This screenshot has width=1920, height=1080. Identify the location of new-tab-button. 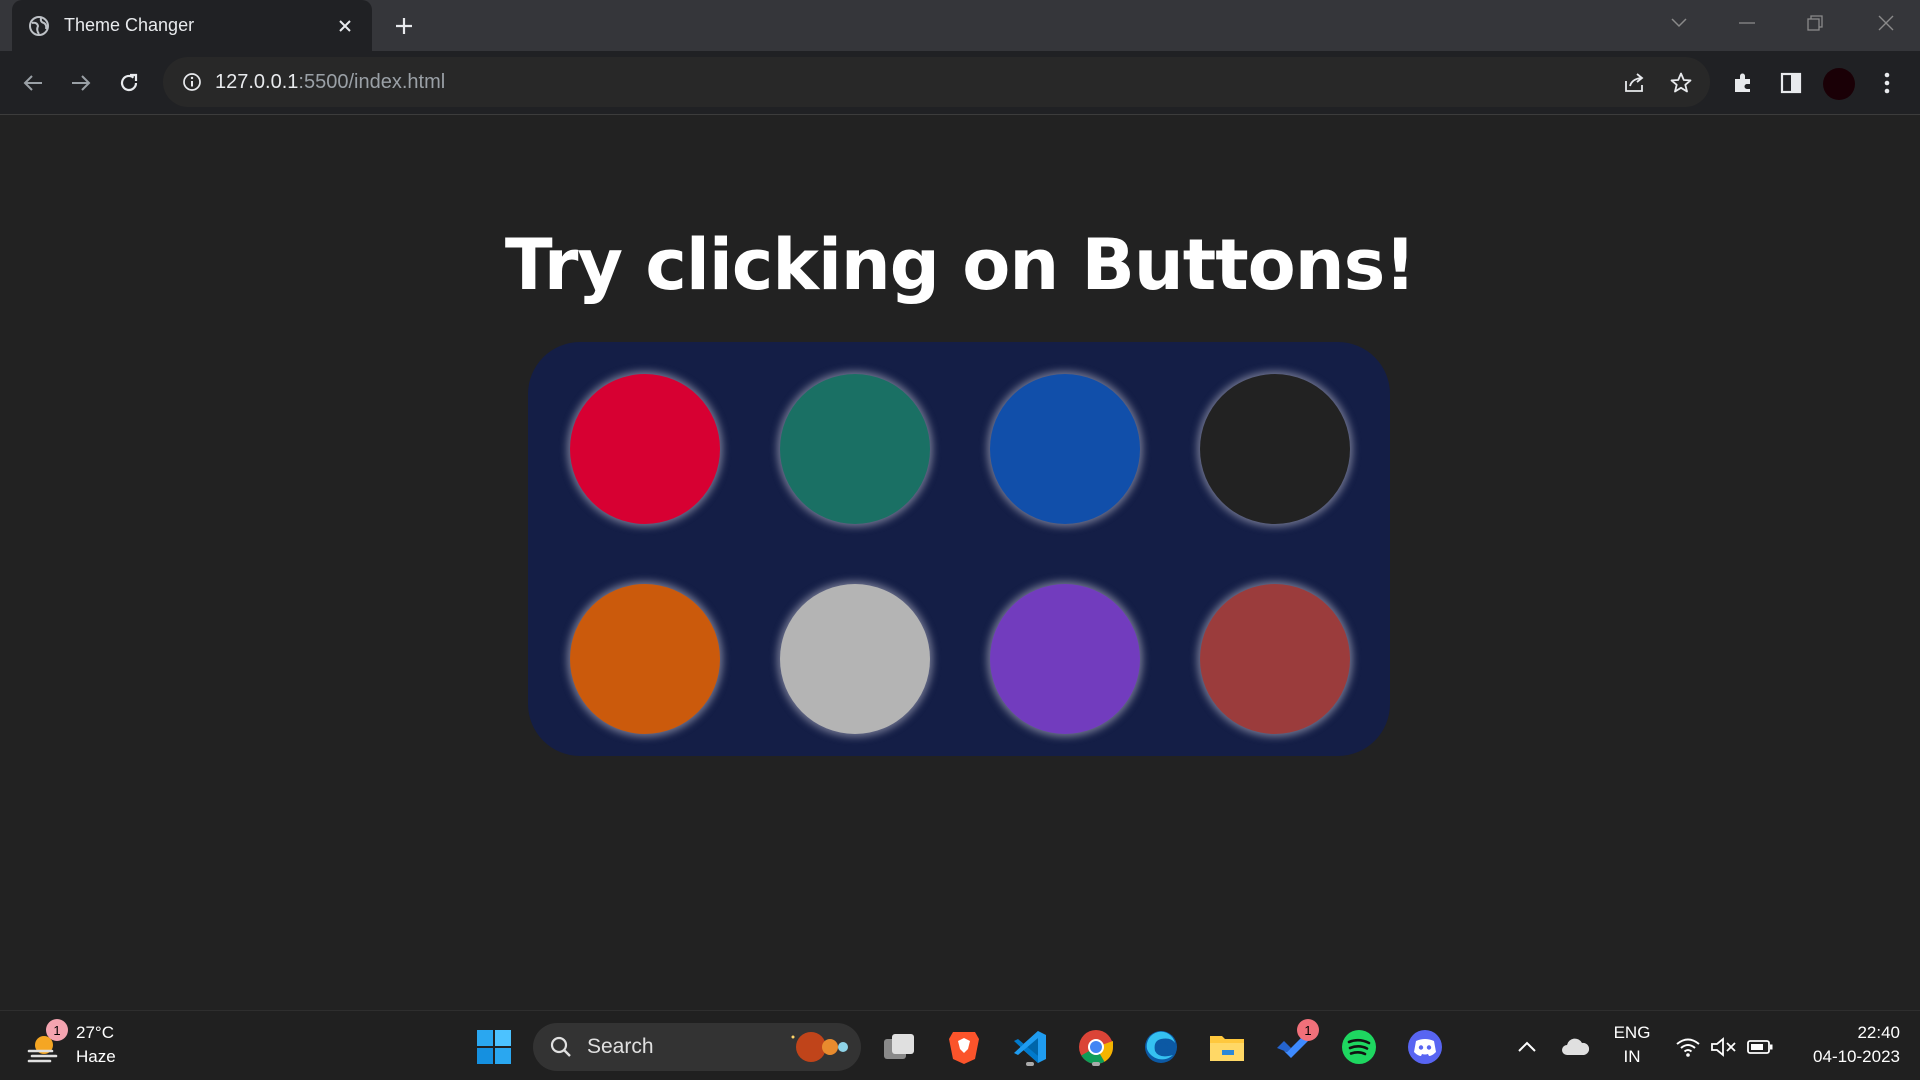
(404, 26).